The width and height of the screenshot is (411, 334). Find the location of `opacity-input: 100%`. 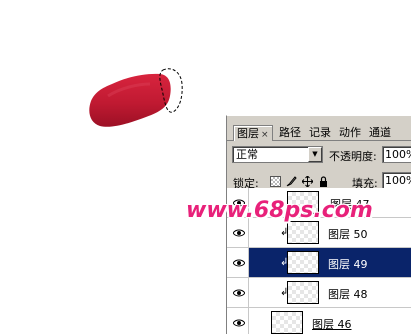

opacity-input: 100% is located at coordinates (396, 154).